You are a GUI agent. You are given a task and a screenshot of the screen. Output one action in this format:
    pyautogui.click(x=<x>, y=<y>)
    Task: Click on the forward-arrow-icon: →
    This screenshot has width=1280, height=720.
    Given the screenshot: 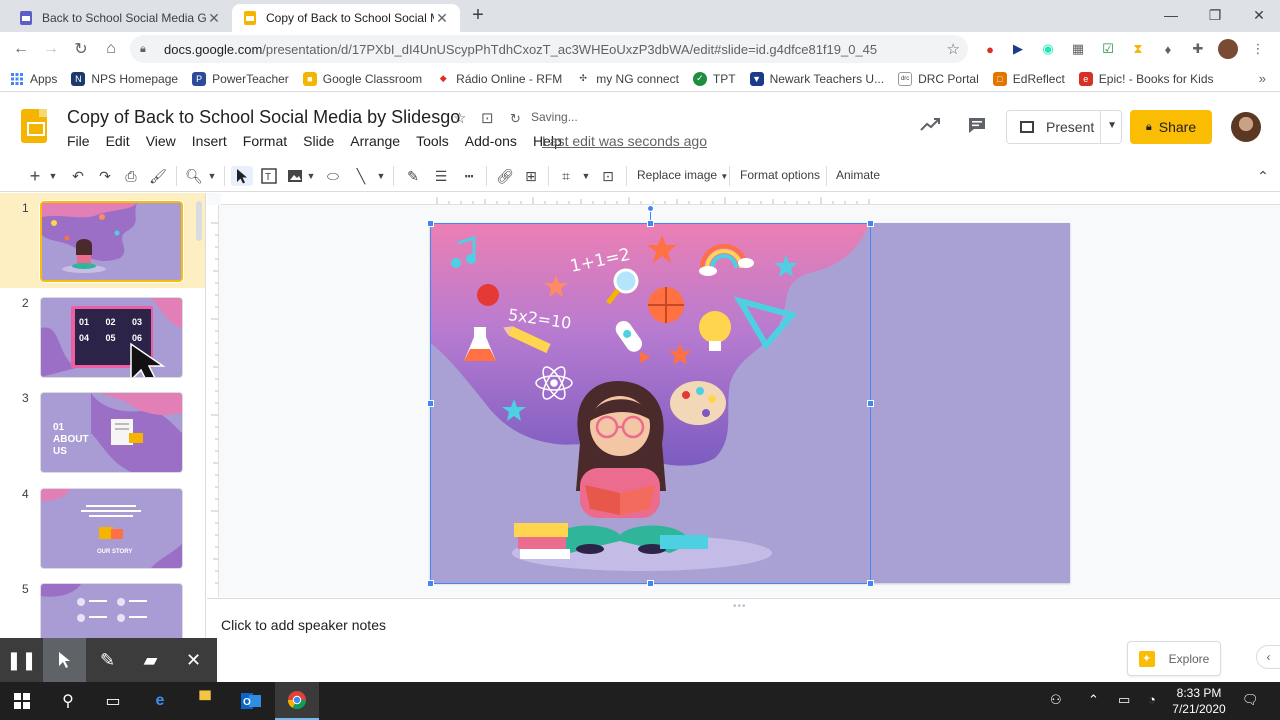 What is the action you would take?
    pyautogui.click(x=51, y=49)
    